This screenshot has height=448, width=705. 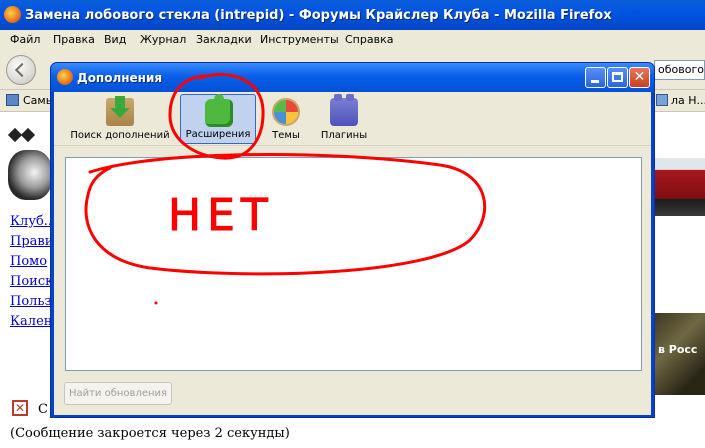 What do you see at coordinates (595, 77) in the screenshot?
I see `minimize-button` at bounding box center [595, 77].